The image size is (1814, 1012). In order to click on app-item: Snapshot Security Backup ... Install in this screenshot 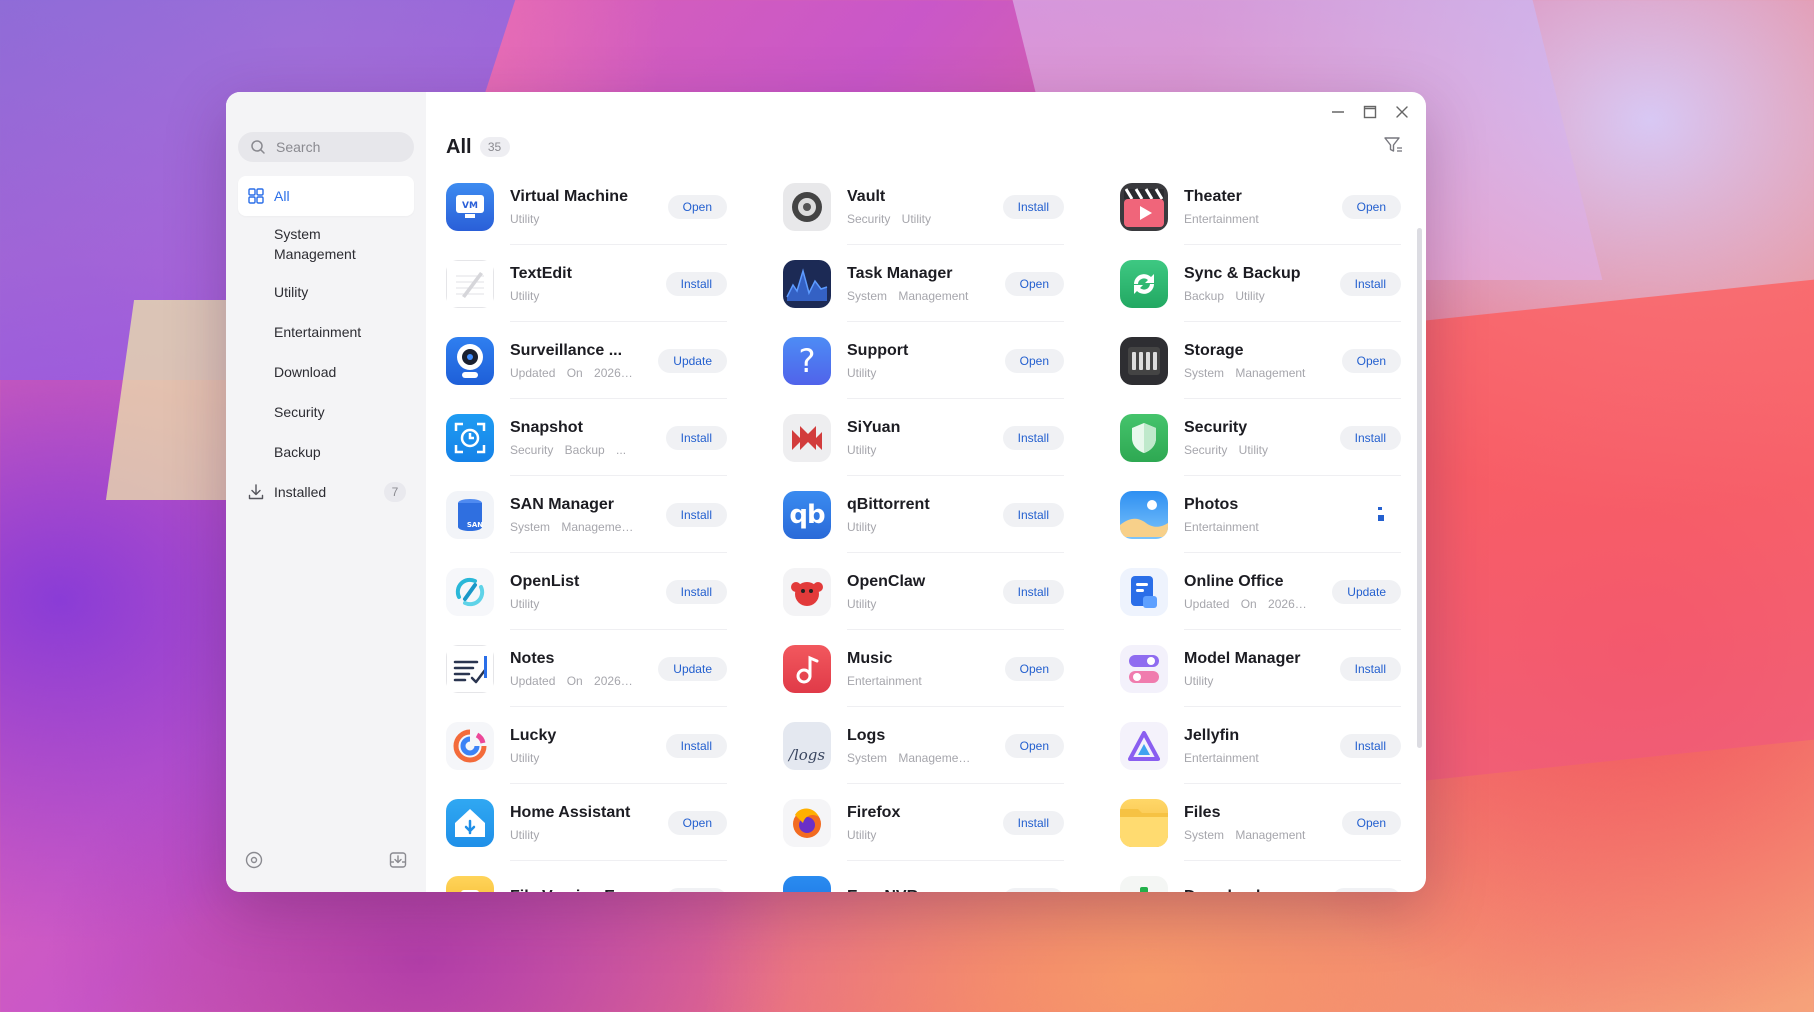, I will do `click(586, 437)`.